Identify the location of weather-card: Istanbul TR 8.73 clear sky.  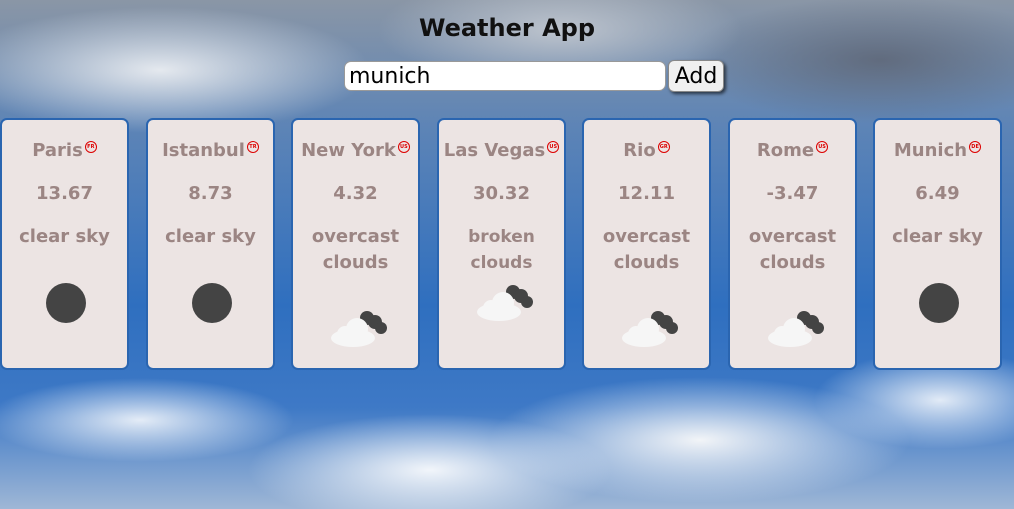
(210, 244).